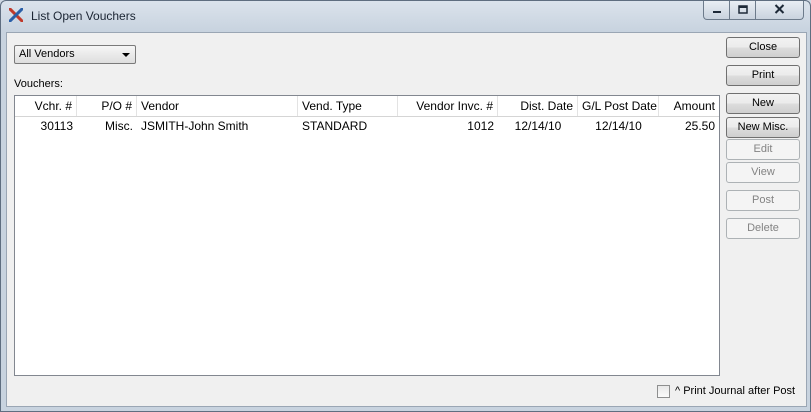 The height and width of the screenshot is (412, 811). I want to click on xtuple-x-icon, so click(16, 15).